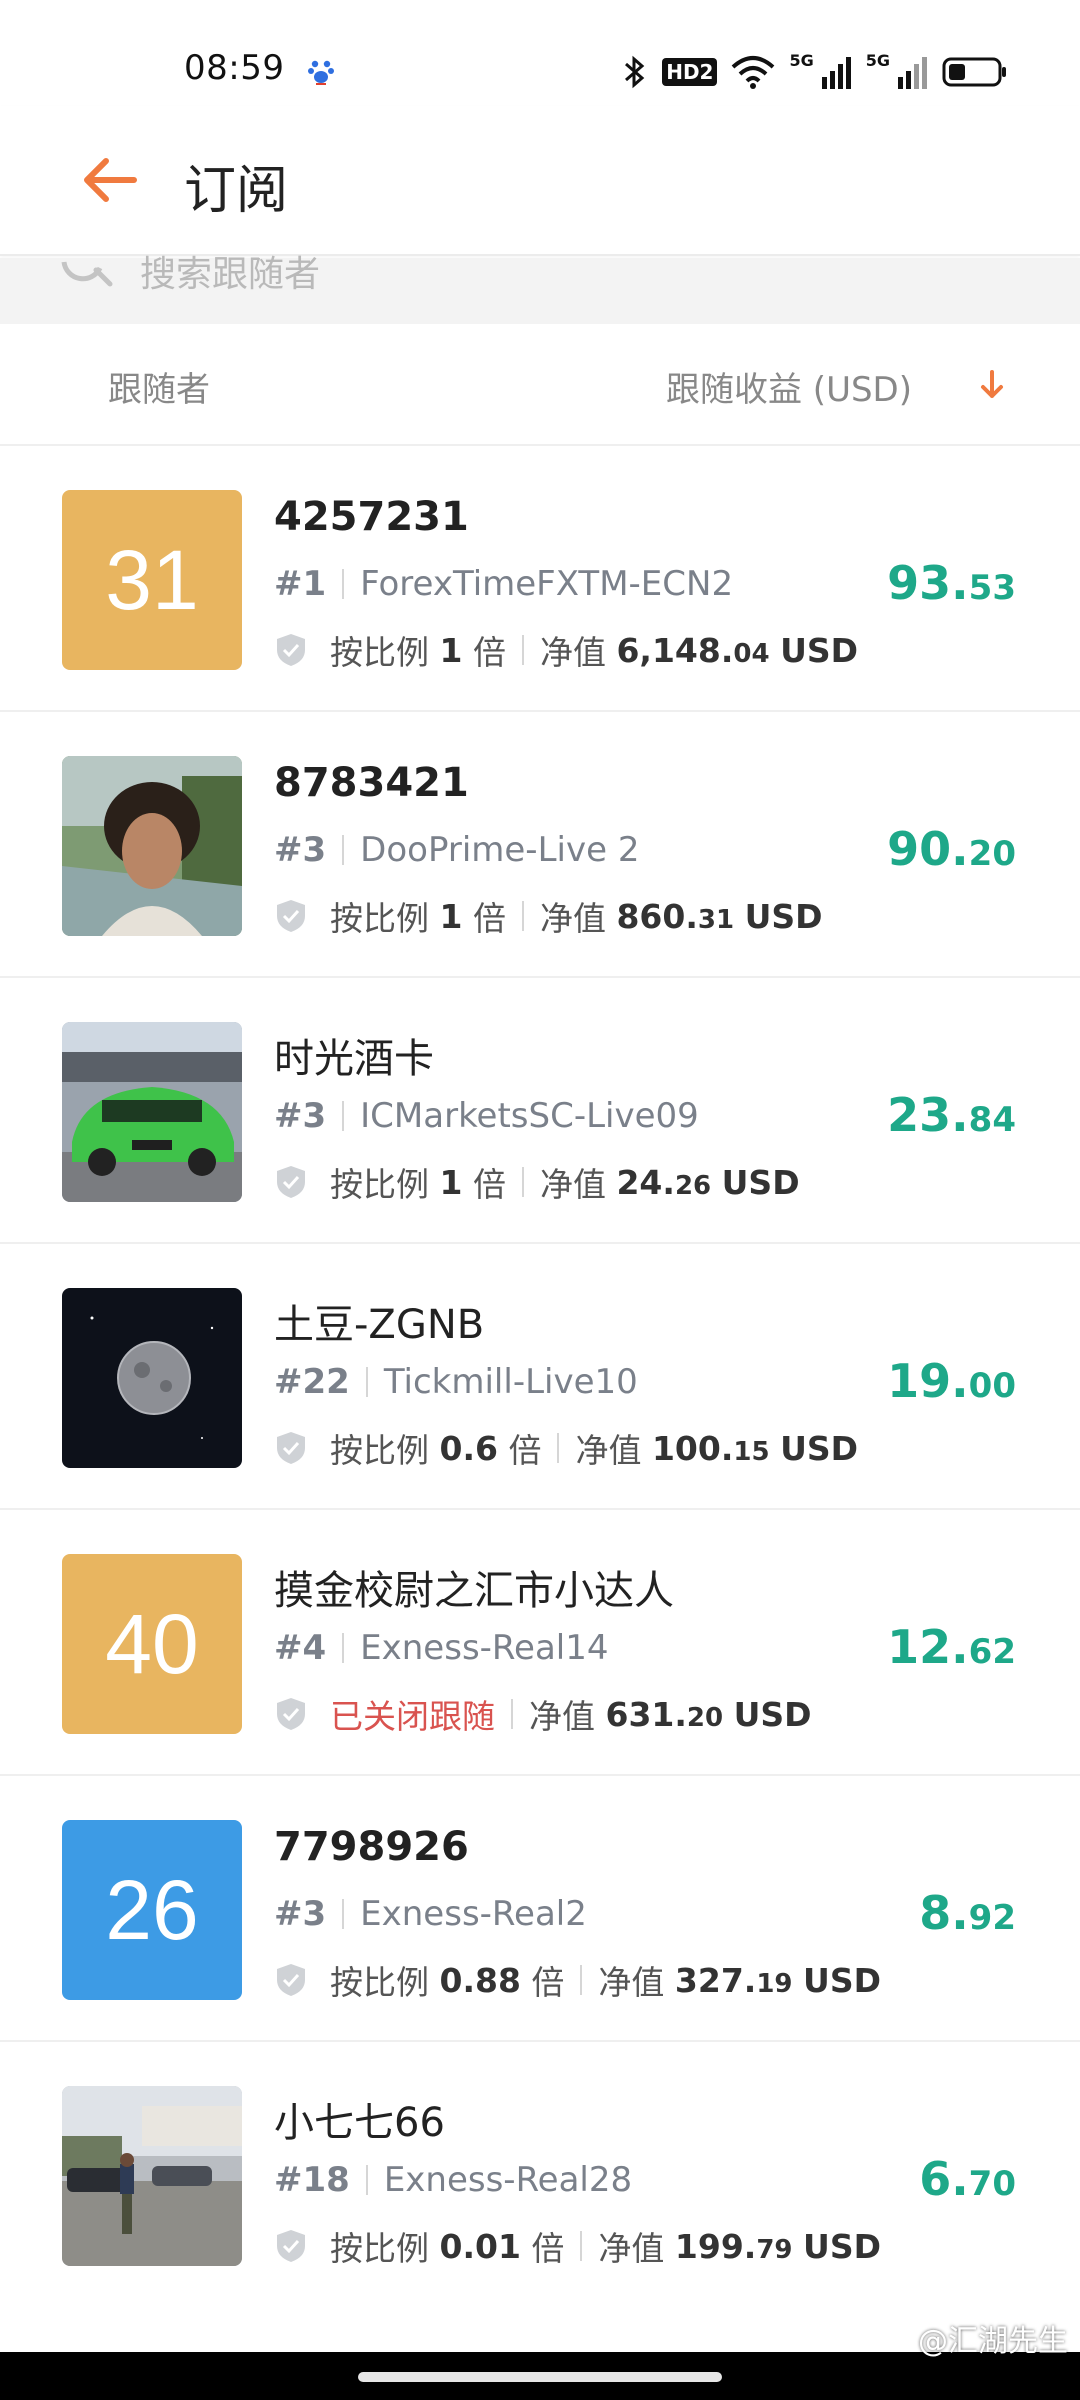 This screenshot has width=1080, height=2400. What do you see at coordinates (480, 1980) in the screenshot?
I see `ratio-value: 0.88` at bounding box center [480, 1980].